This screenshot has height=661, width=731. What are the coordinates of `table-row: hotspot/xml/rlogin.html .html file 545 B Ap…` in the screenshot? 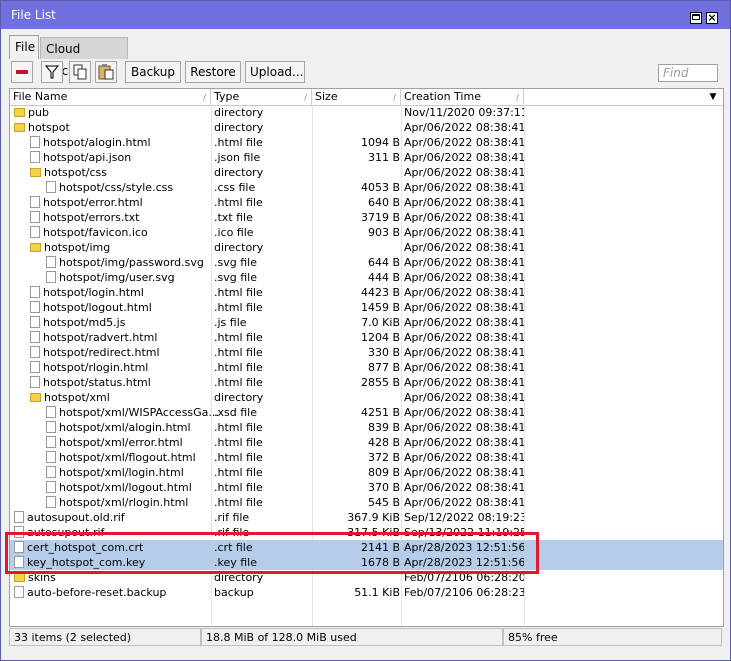 It's located at (366, 502).